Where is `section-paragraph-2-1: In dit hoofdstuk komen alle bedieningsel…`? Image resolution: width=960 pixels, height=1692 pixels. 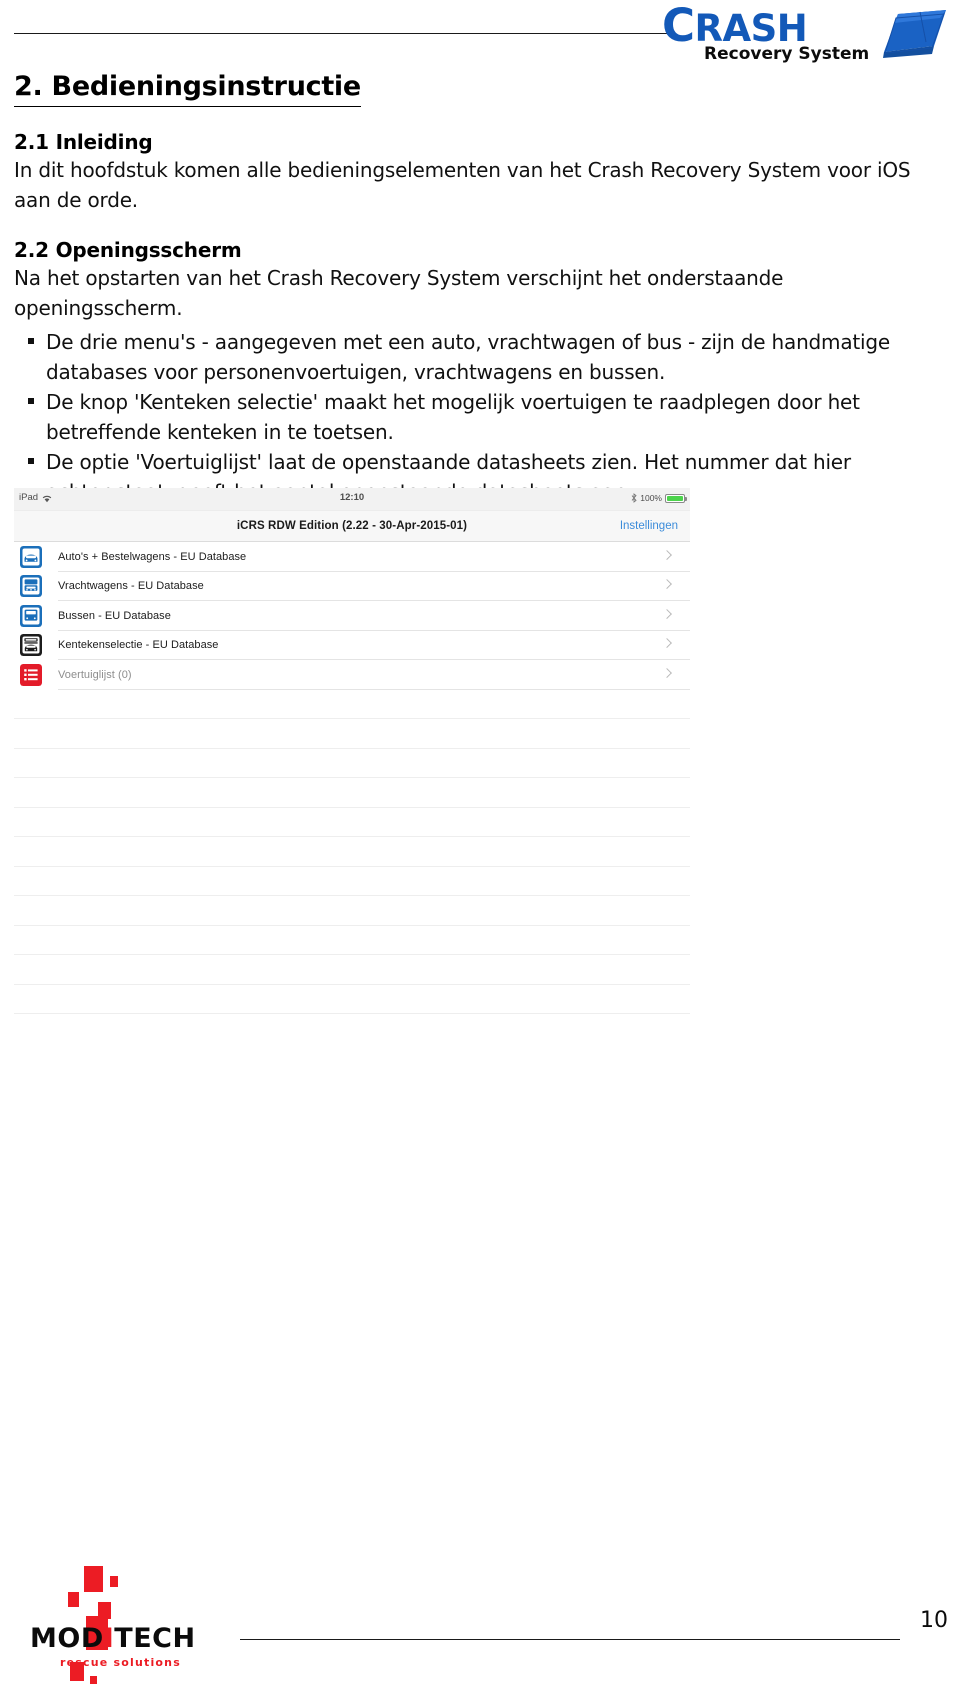 section-paragraph-2-1: In dit hoofdstuk komen alle bedieningsel… is located at coordinates (462, 185).